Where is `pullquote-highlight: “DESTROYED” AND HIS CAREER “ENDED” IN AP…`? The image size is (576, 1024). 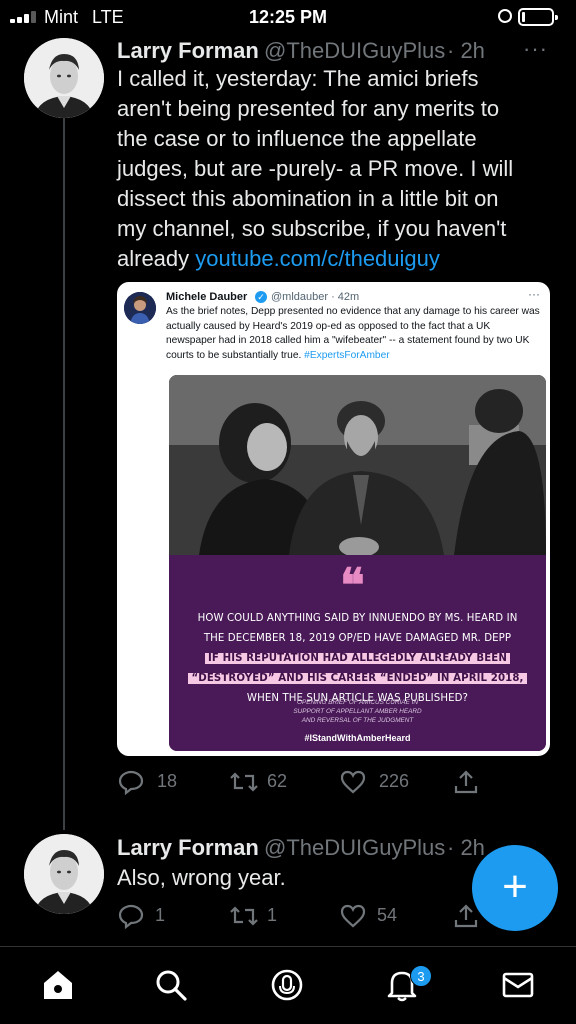
pullquote-highlight: “DESTROYED” AND HIS CAREER “ENDED” IN AP… is located at coordinates (357, 679).